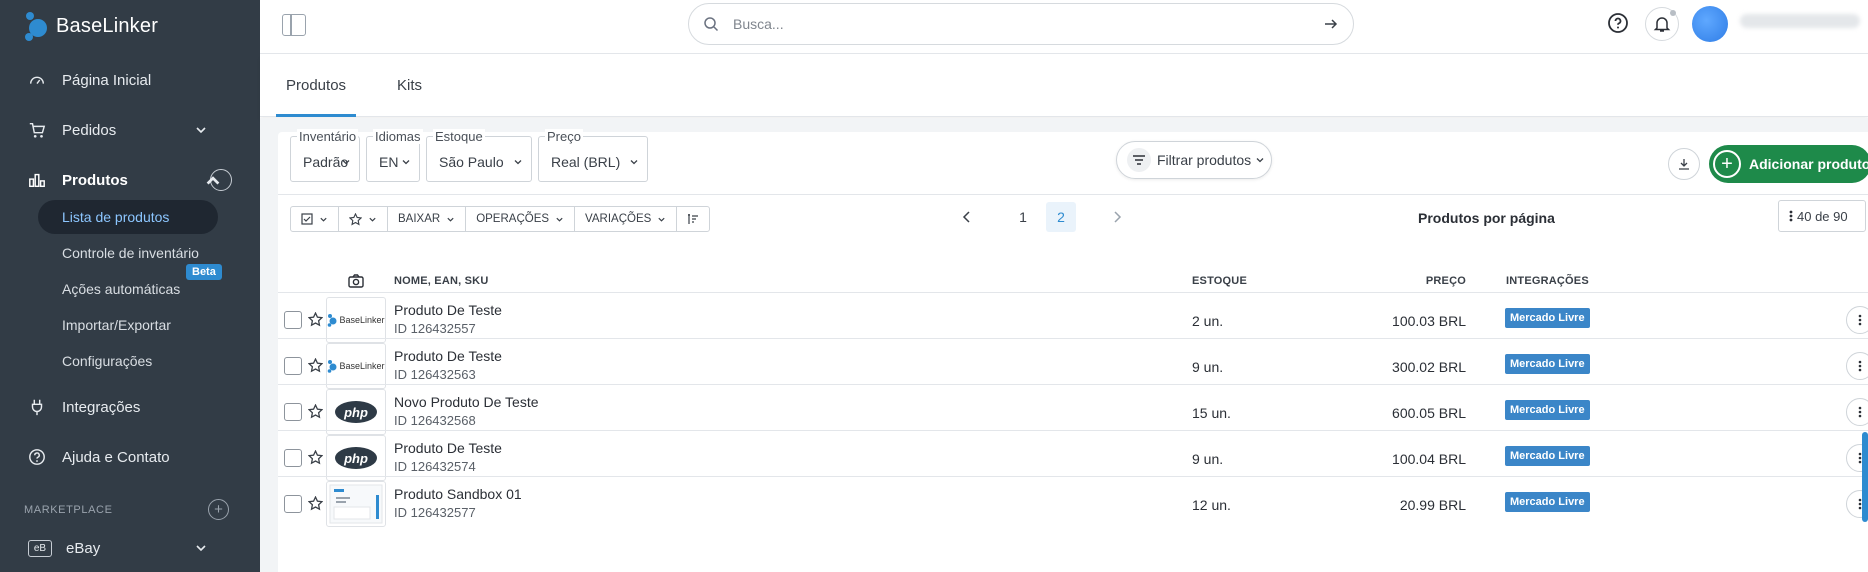 This screenshot has width=1868, height=572. I want to click on search-input, so click(1028, 24).